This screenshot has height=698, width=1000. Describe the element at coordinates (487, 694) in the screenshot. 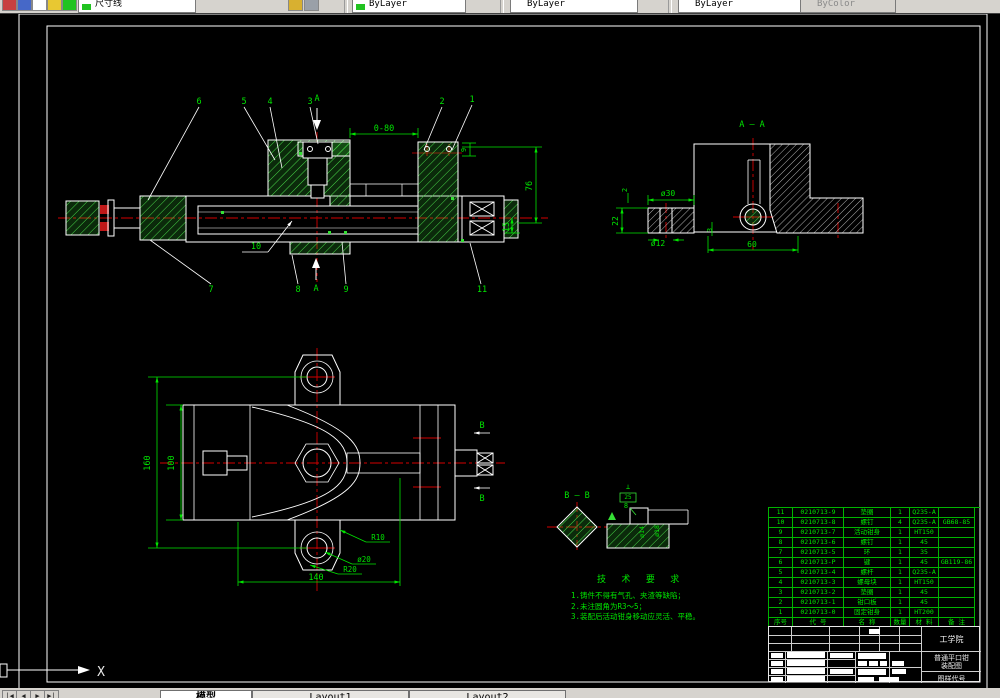

I see `tab-layout2: Layout2` at that location.